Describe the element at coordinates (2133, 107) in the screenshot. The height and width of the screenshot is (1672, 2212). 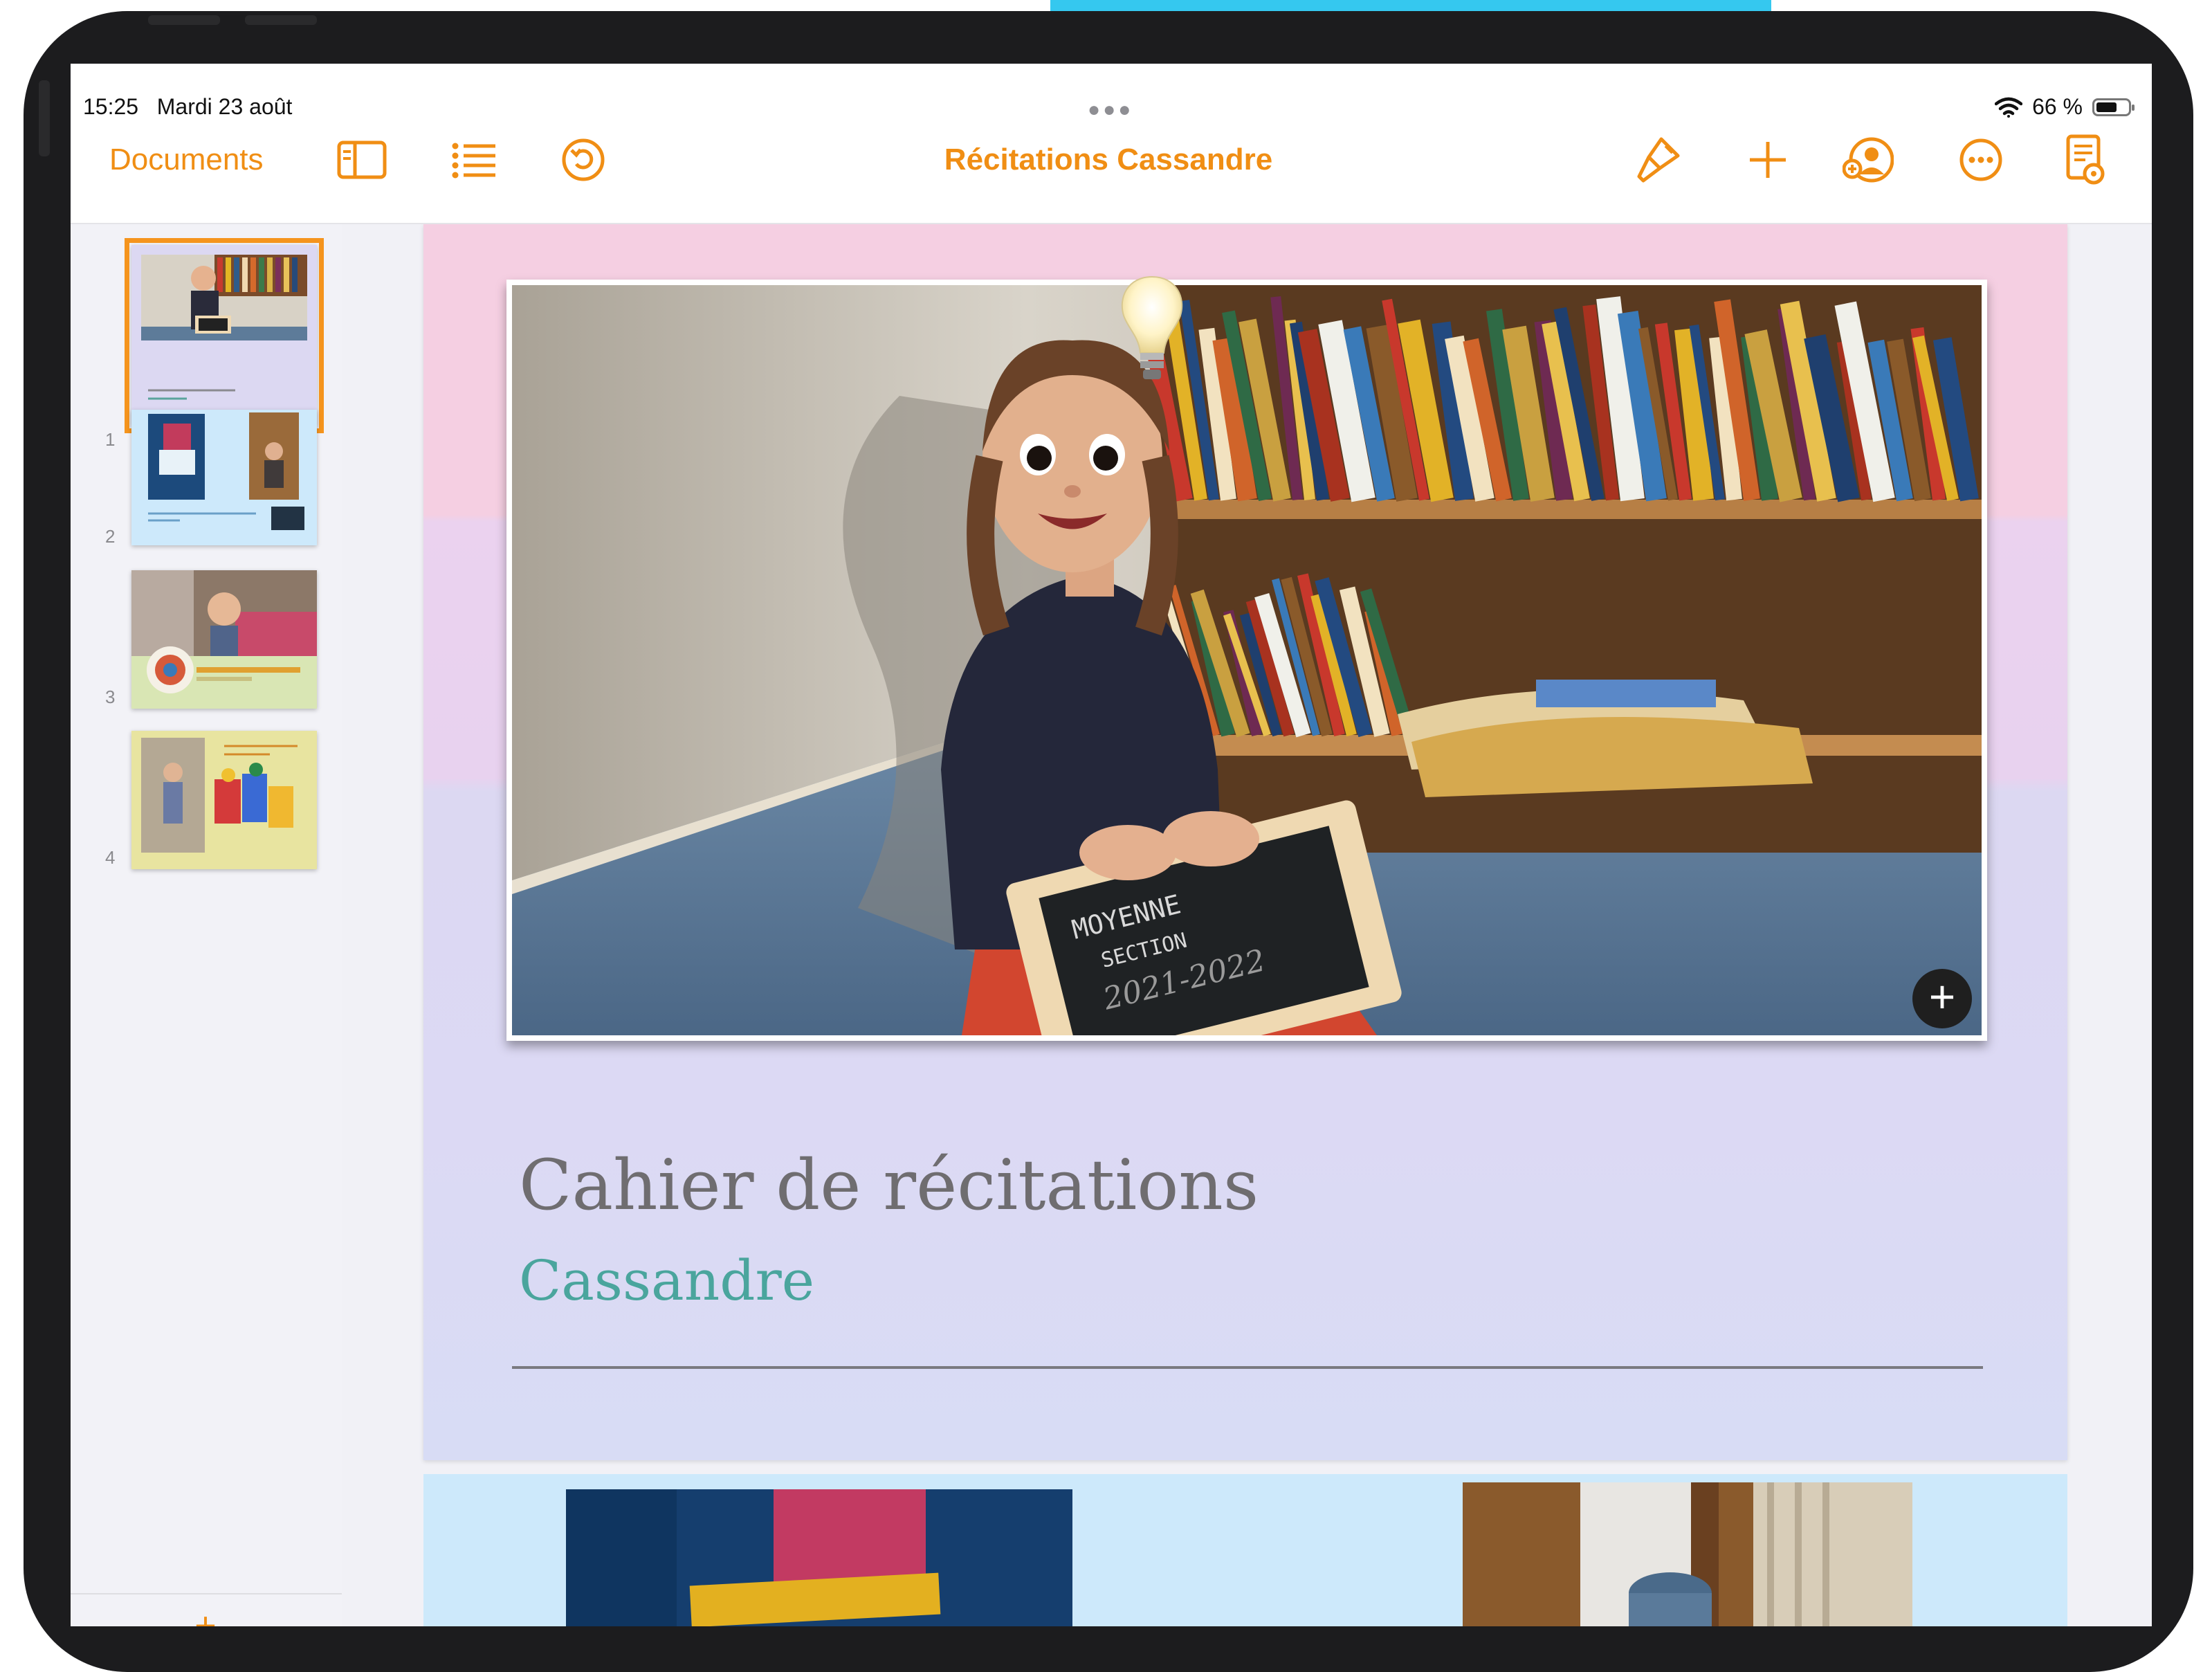
I see `battery-nub` at that location.